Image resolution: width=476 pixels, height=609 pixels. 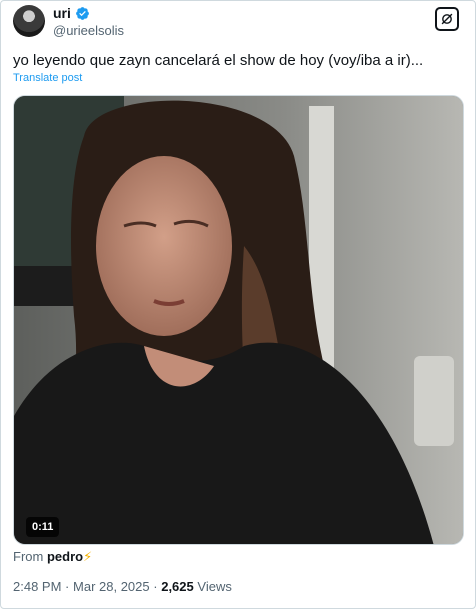 I want to click on display-name-row: uri, so click(x=88, y=13).